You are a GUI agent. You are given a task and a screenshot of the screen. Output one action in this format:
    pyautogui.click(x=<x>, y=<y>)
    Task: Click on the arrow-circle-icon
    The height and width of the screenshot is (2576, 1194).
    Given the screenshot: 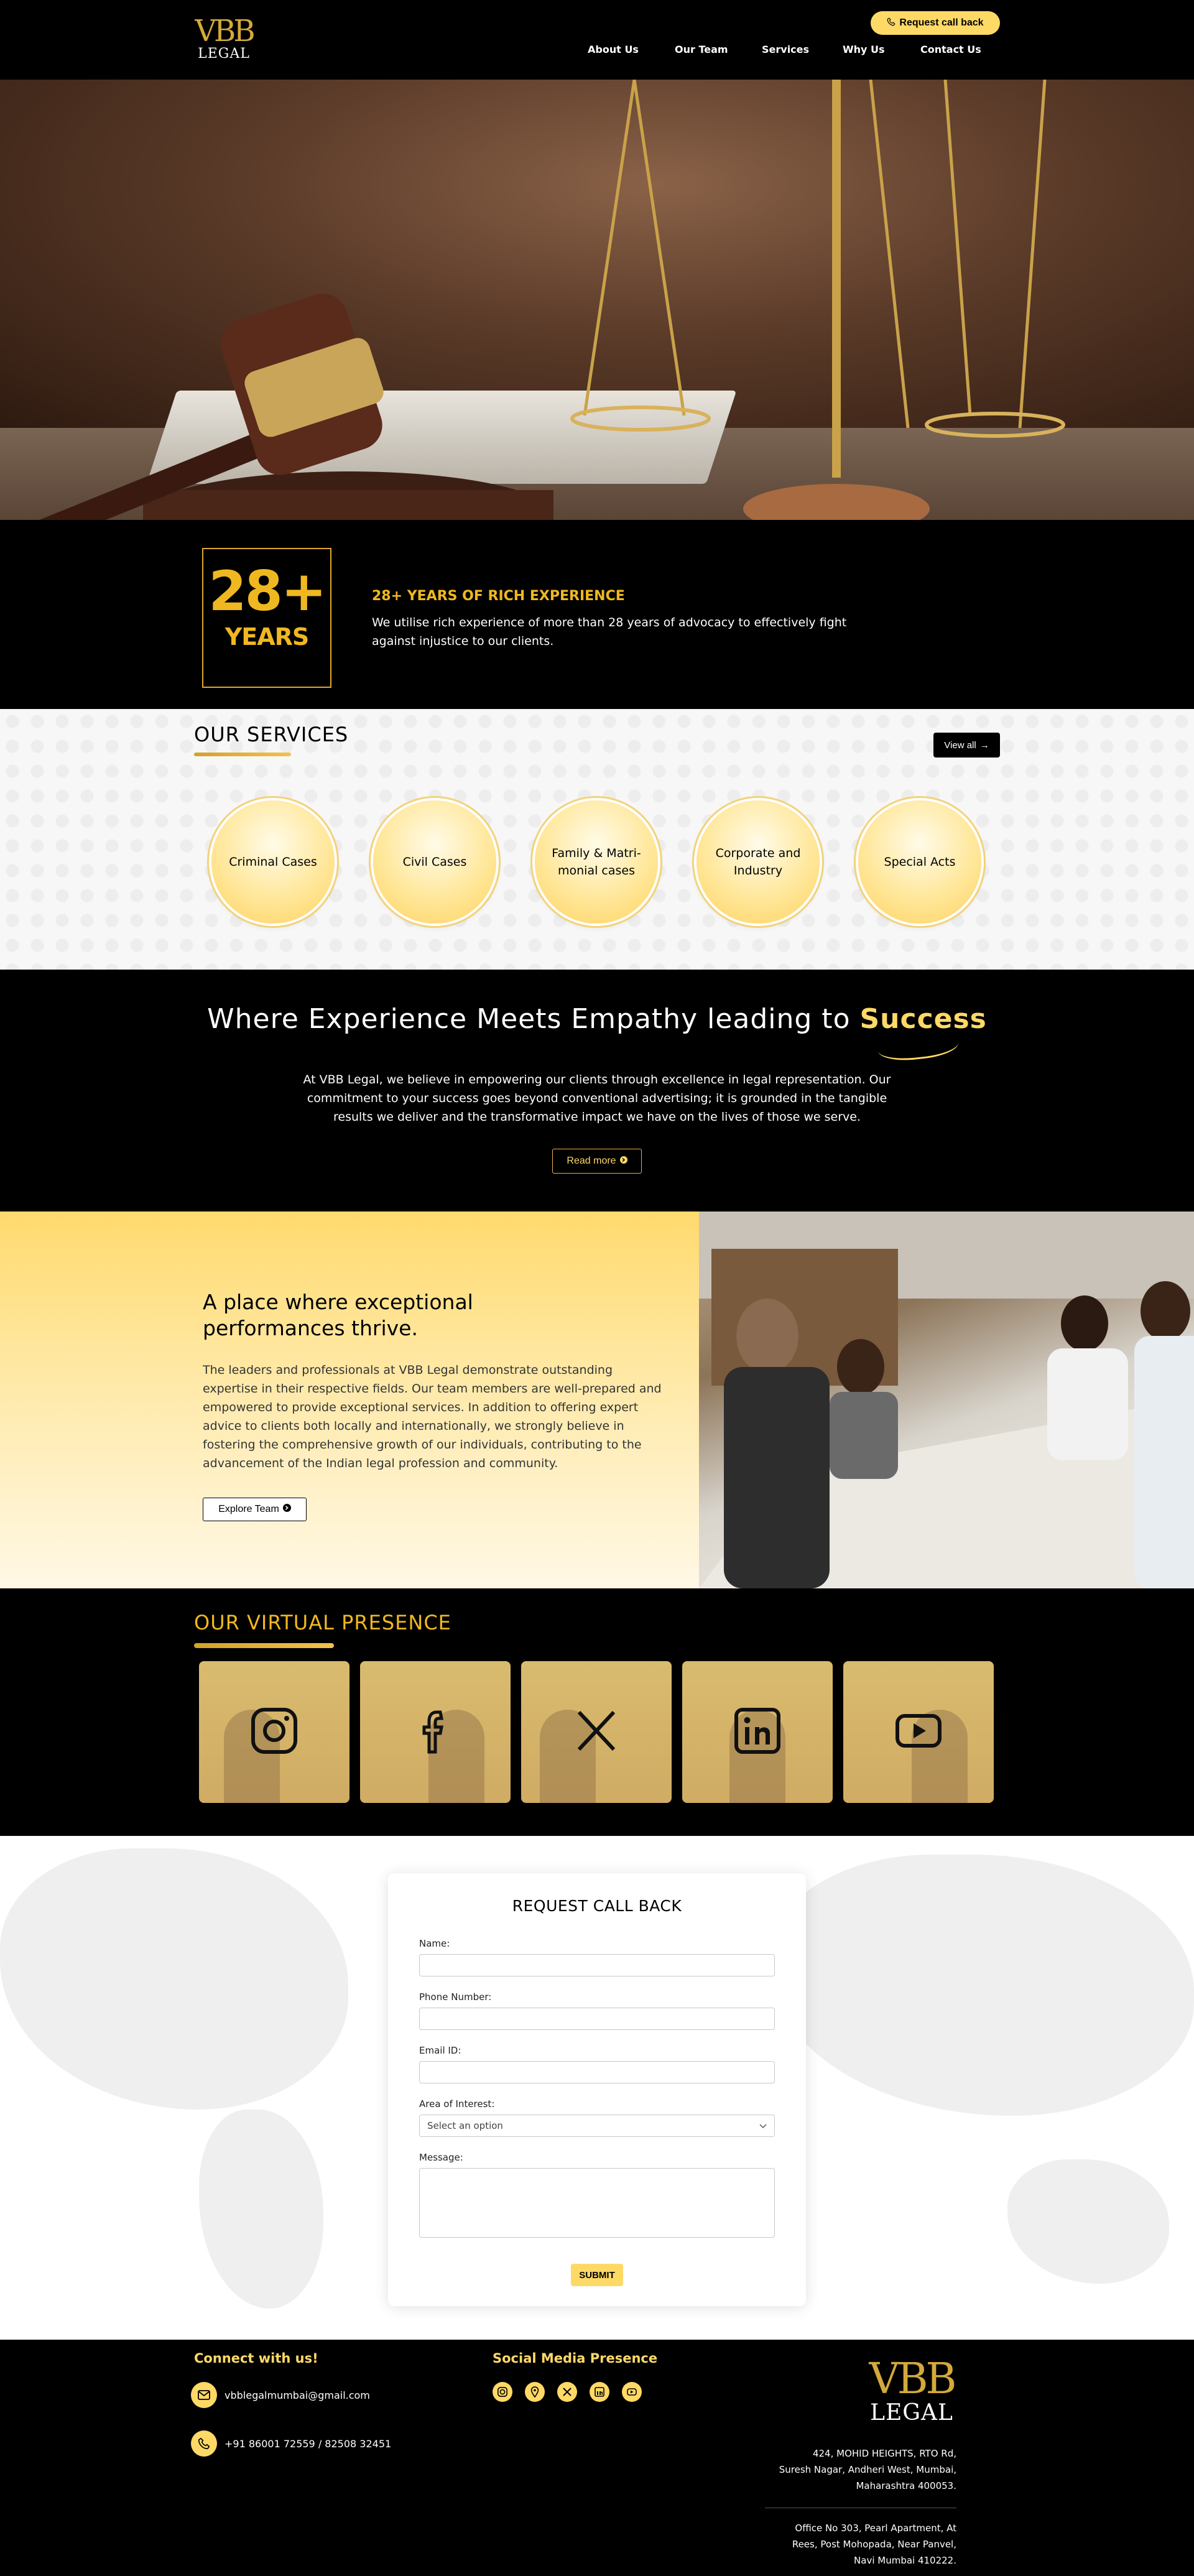 What is the action you would take?
    pyautogui.click(x=286, y=1510)
    